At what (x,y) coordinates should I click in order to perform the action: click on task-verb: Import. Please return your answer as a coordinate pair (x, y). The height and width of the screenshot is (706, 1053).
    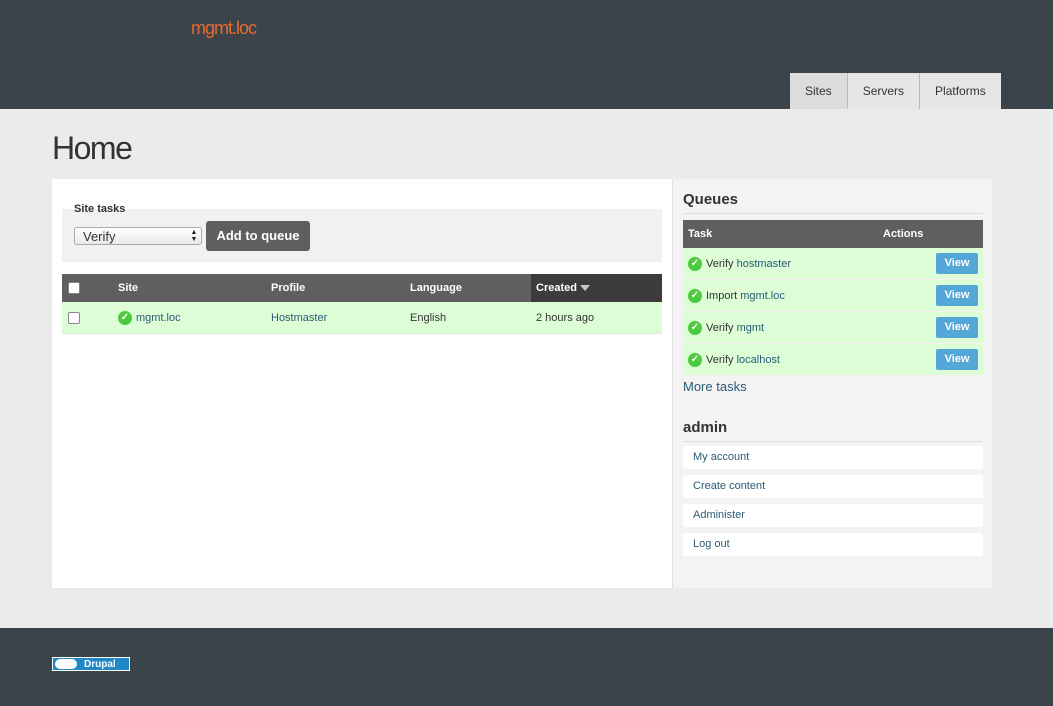
    Looking at the image, I should click on (722, 295).